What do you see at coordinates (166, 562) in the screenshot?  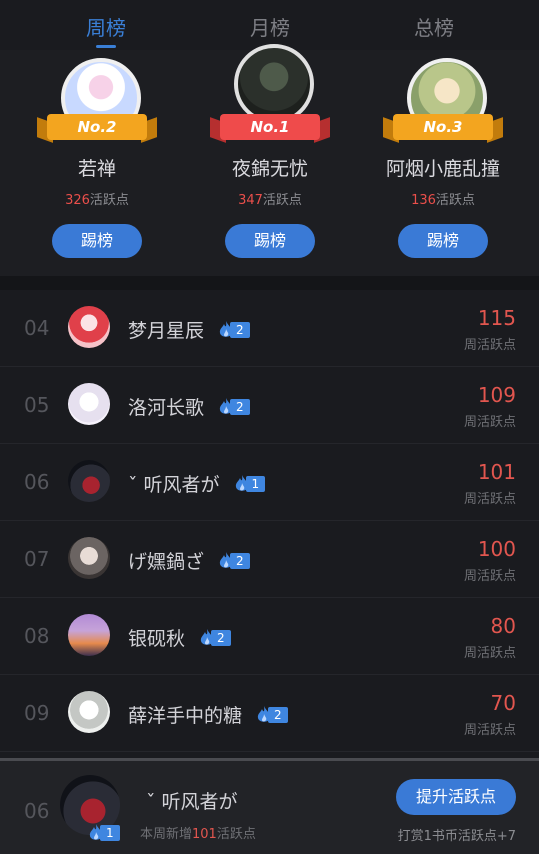 I see `user-name: げ嫼鍋ざ` at bounding box center [166, 562].